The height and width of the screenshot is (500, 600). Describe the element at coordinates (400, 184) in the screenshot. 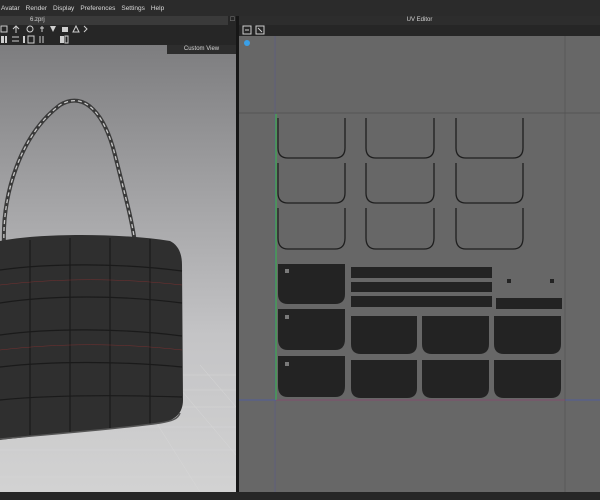

I see `uv-outline-pieces` at that location.